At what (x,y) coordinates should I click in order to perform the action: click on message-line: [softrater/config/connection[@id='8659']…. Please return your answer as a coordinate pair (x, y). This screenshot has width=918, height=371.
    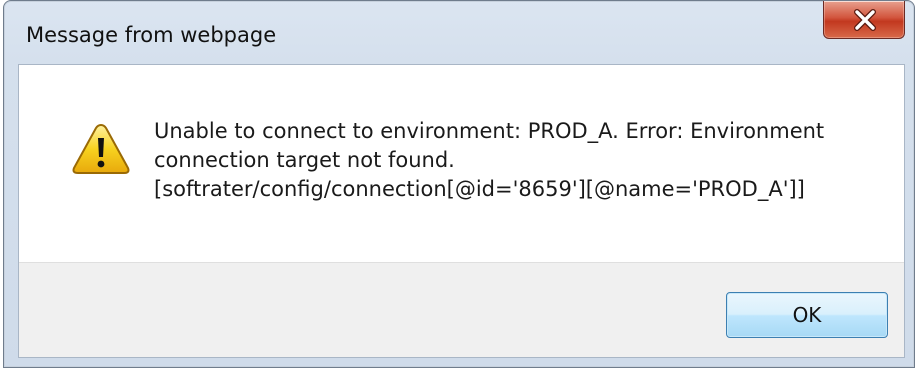
    Looking at the image, I should click on (479, 189).